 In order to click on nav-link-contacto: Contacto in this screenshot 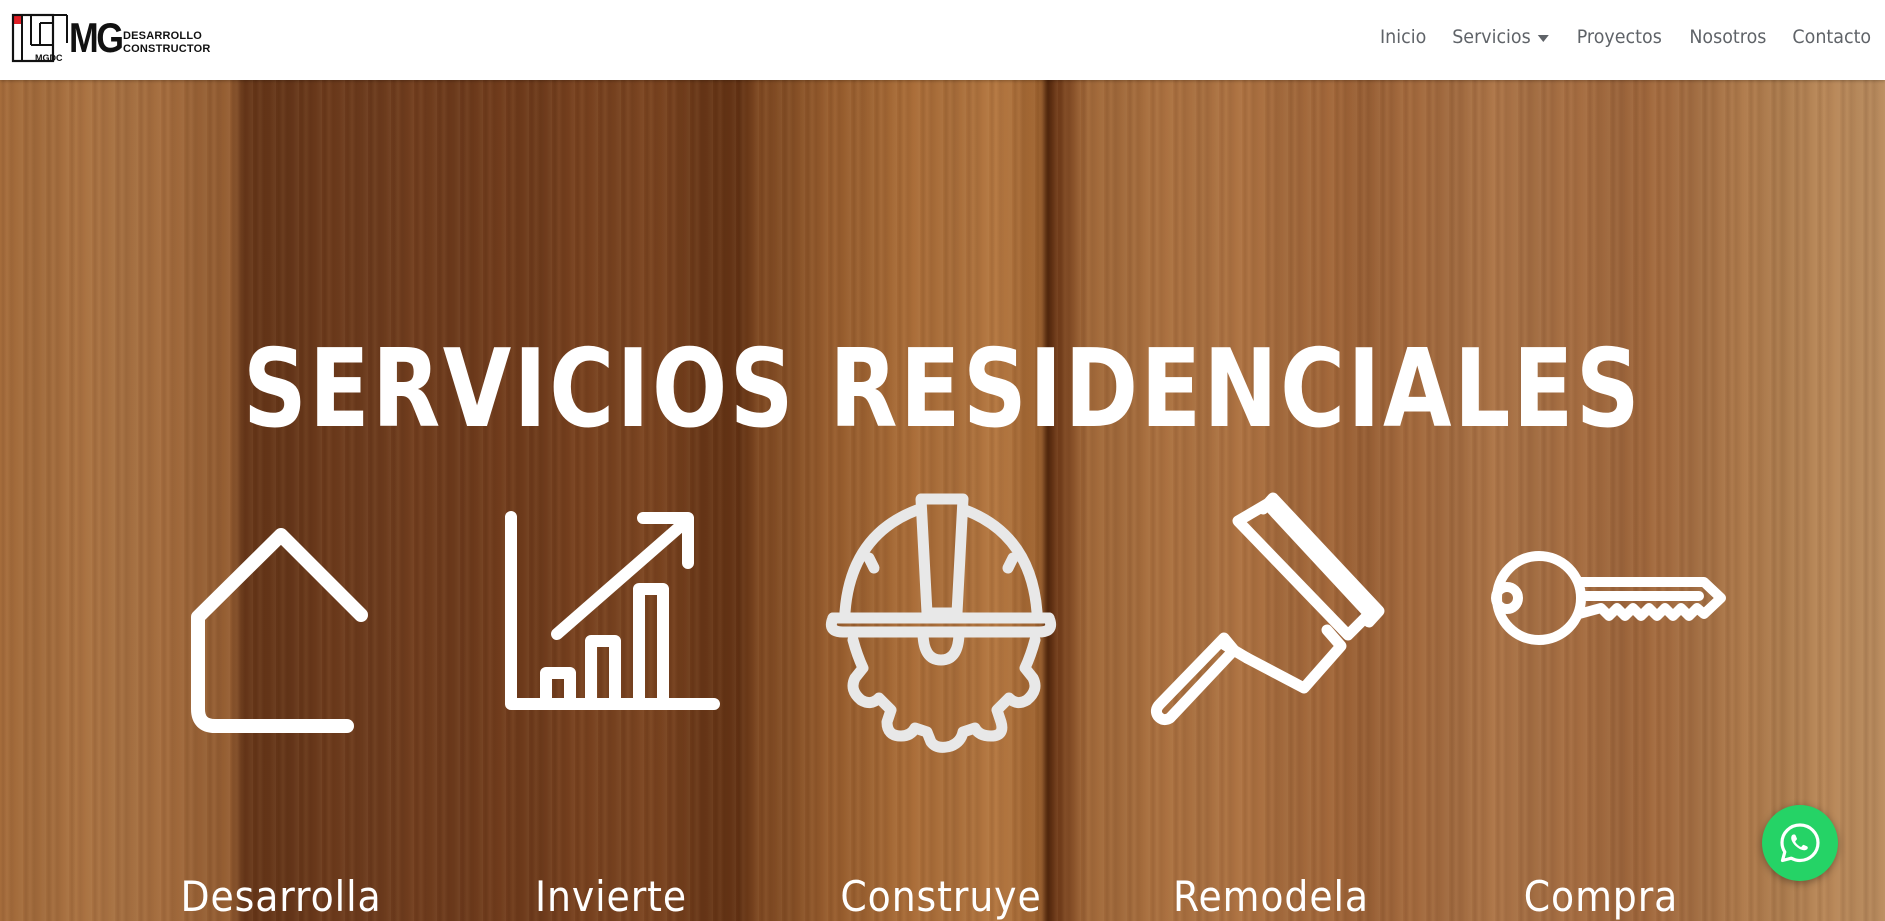, I will do `click(1832, 37)`.